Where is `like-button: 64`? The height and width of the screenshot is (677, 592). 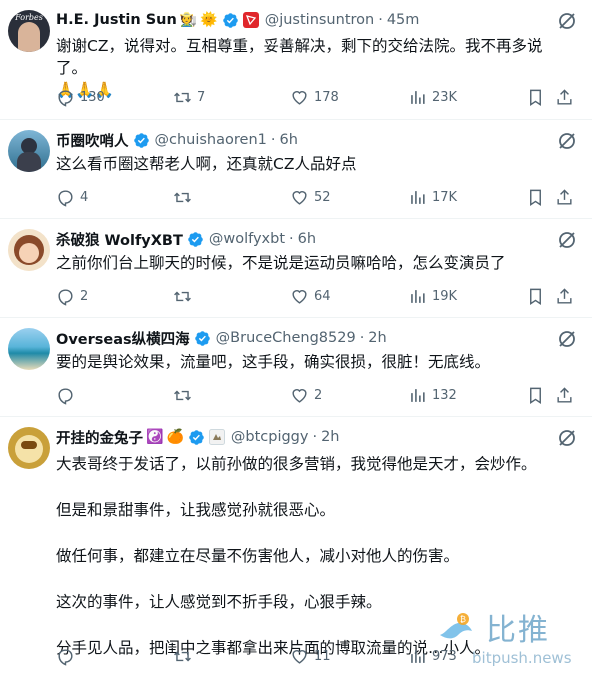
like-button: 64 is located at coordinates (310, 296).